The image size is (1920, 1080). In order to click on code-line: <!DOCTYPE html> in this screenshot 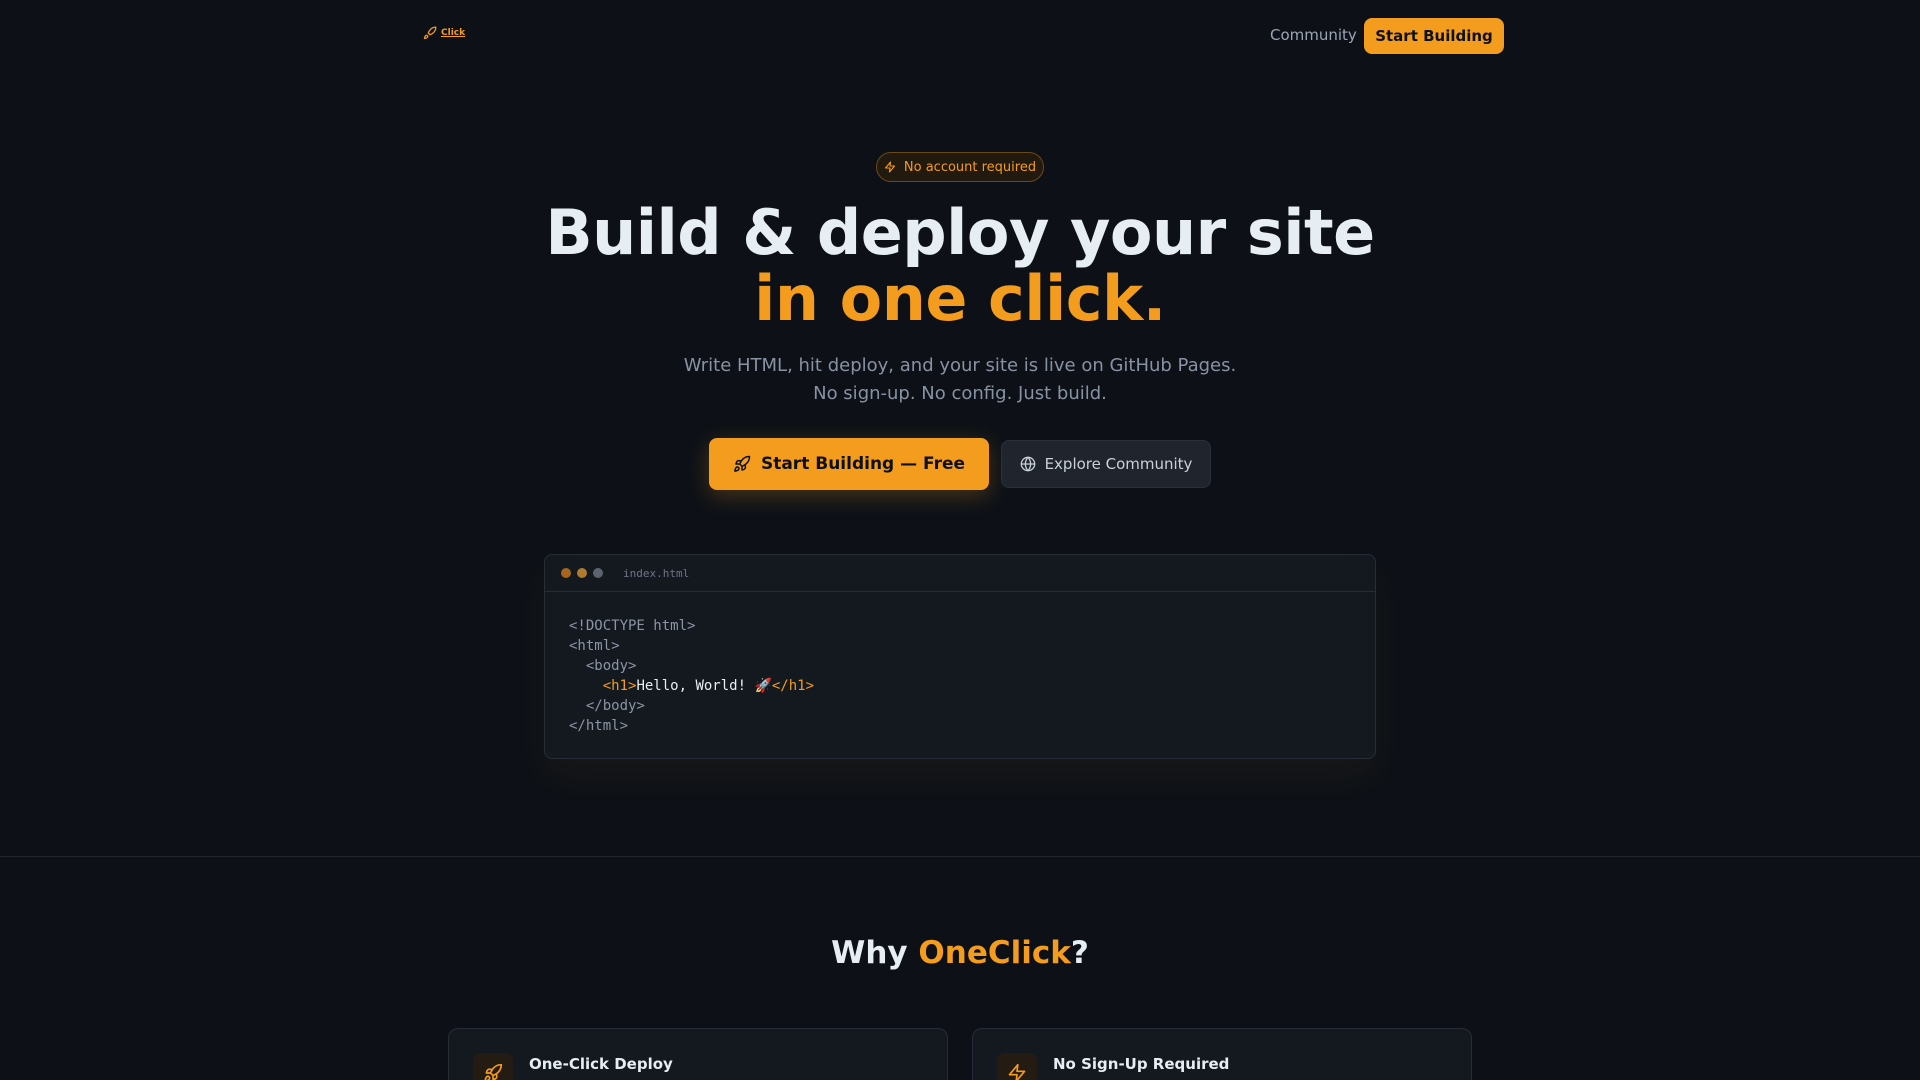, I will do `click(632, 626)`.